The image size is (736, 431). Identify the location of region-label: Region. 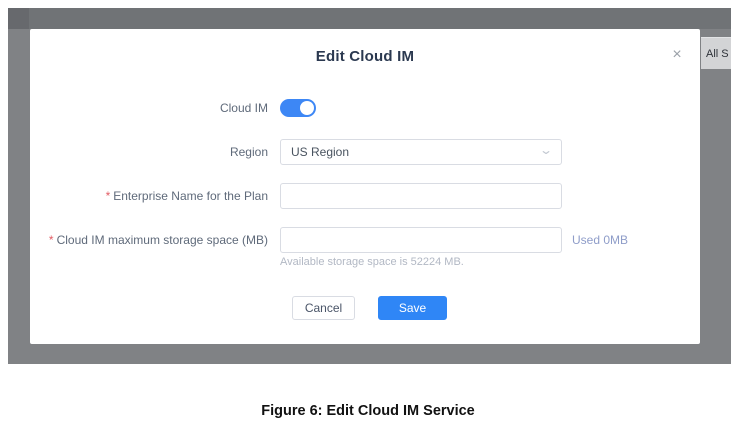
(248, 152).